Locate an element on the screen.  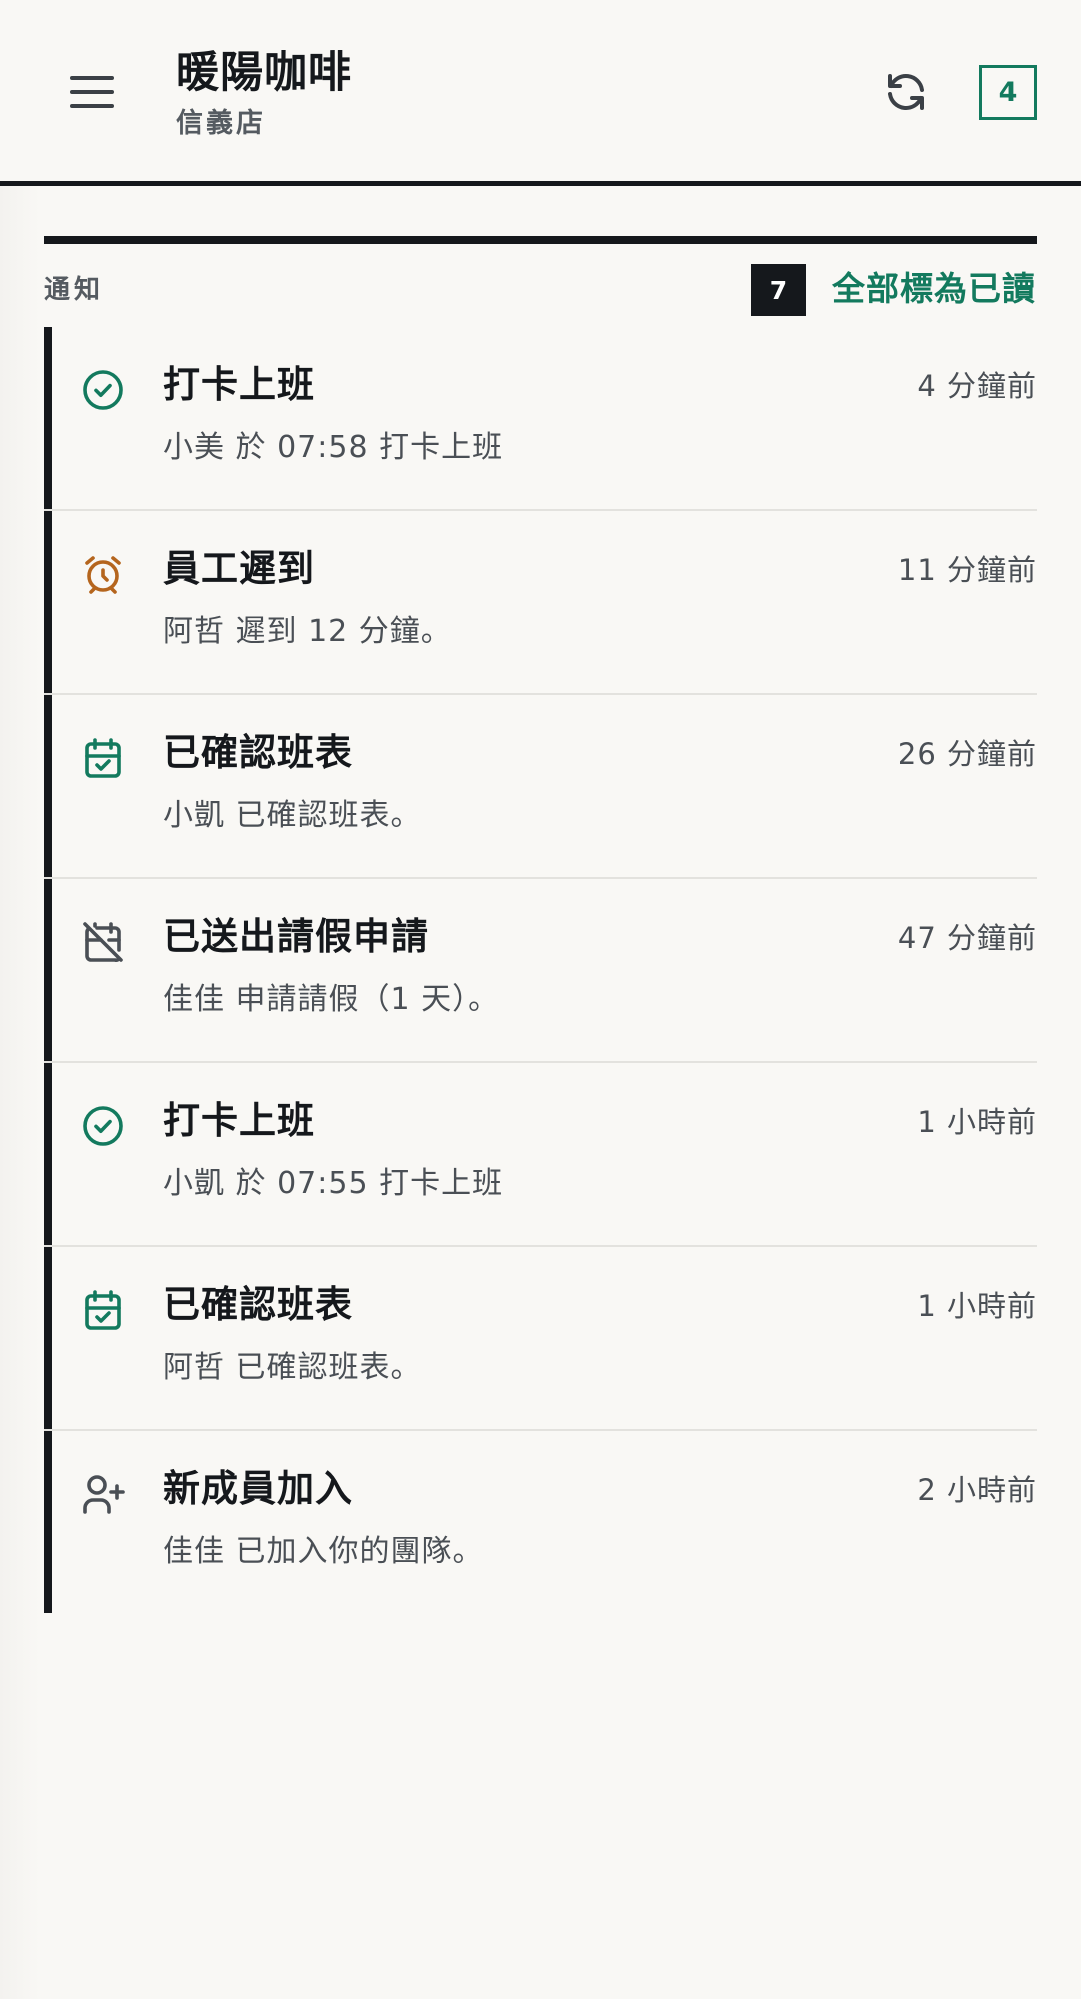
notification-time: 47 分鐘前 is located at coordinates (967, 938).